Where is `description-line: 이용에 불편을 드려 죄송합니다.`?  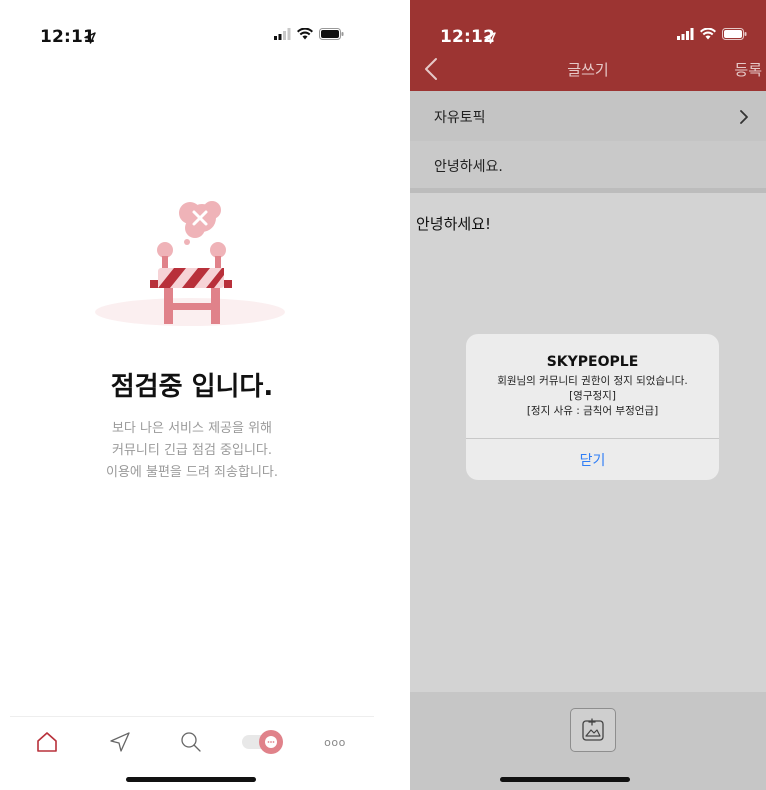 description-line: 이용에 불편을 드려 죄송합니다. is located at coordinates (191, 472).